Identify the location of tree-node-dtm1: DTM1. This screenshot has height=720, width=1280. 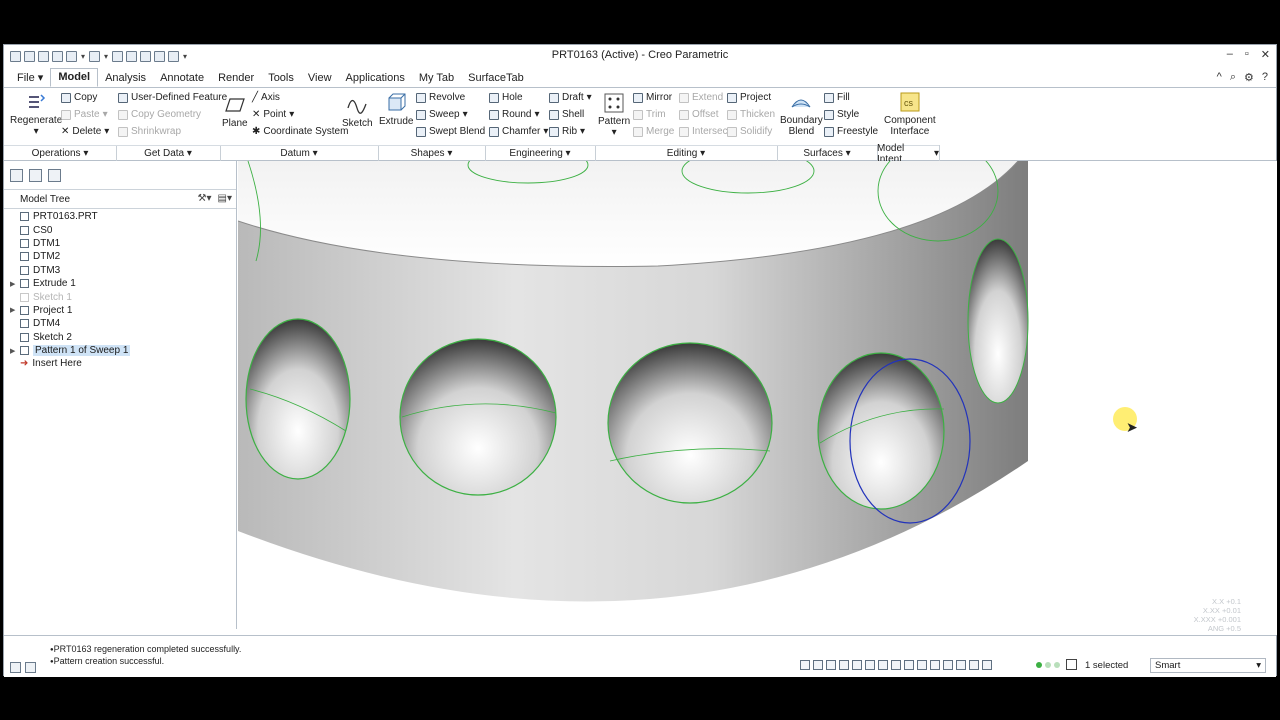
(70, 243).